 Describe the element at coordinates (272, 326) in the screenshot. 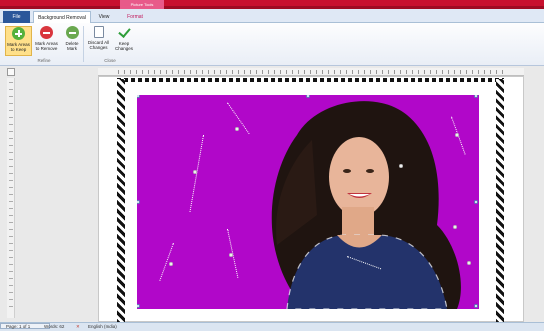

I see `status-bar: Page: 1 of 1 Words: 62 ✕ English (India)` at that location.